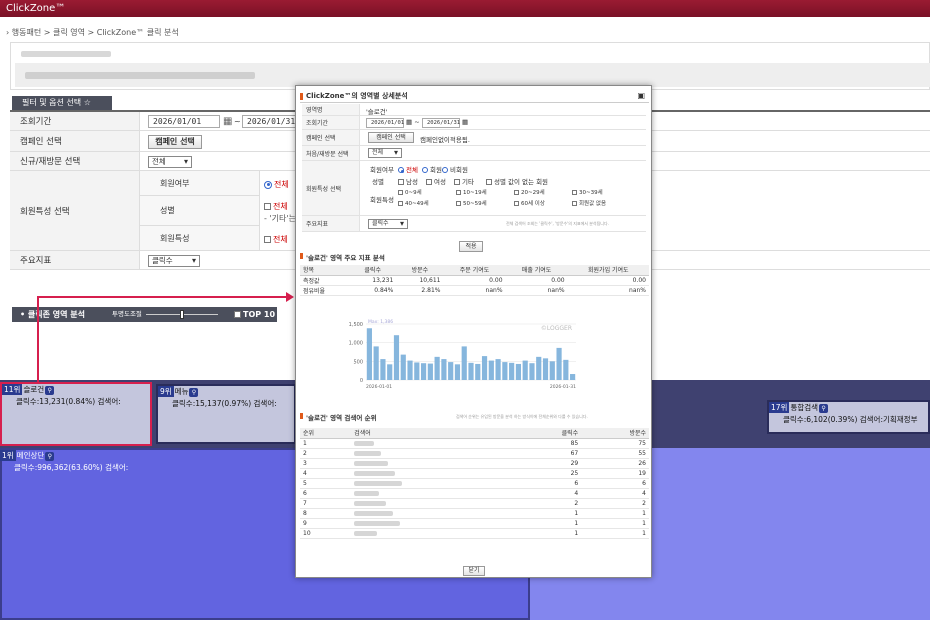 This screenshot has width=930, height=620. What do you see at coordinates (174, 261) in the screenshot?
I see `kpi-select: 클릭수` at bounding box center [174, 261].